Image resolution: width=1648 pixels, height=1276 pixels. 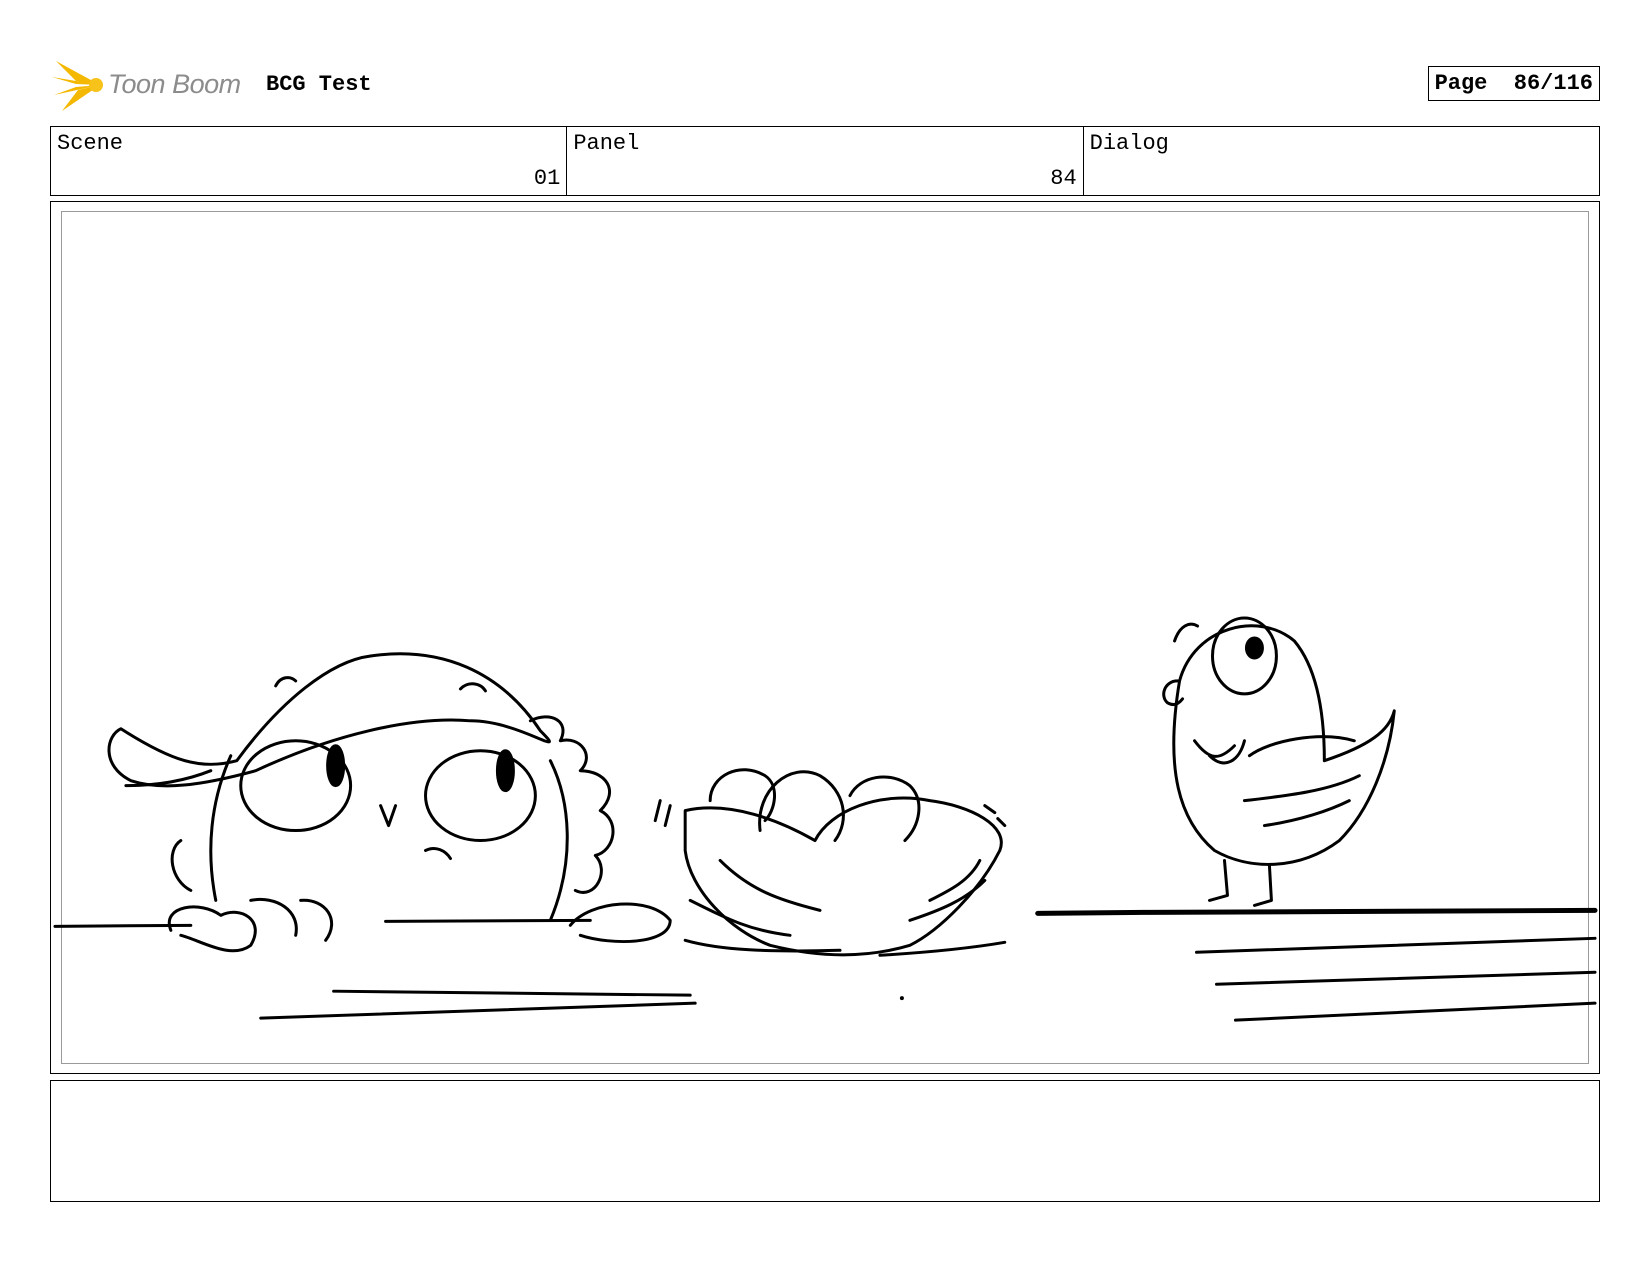 I want to click on girl-eyebrow-left, so click(x=286, y=682).